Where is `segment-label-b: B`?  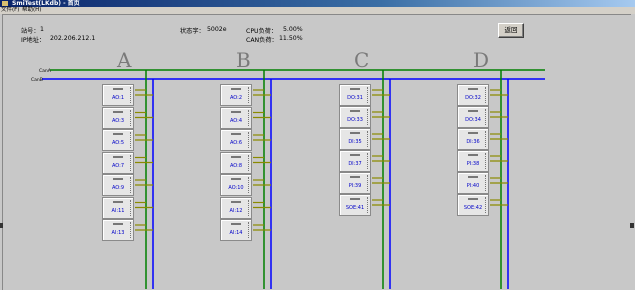 segment-label-b: B is located at coordinates (243, 60).